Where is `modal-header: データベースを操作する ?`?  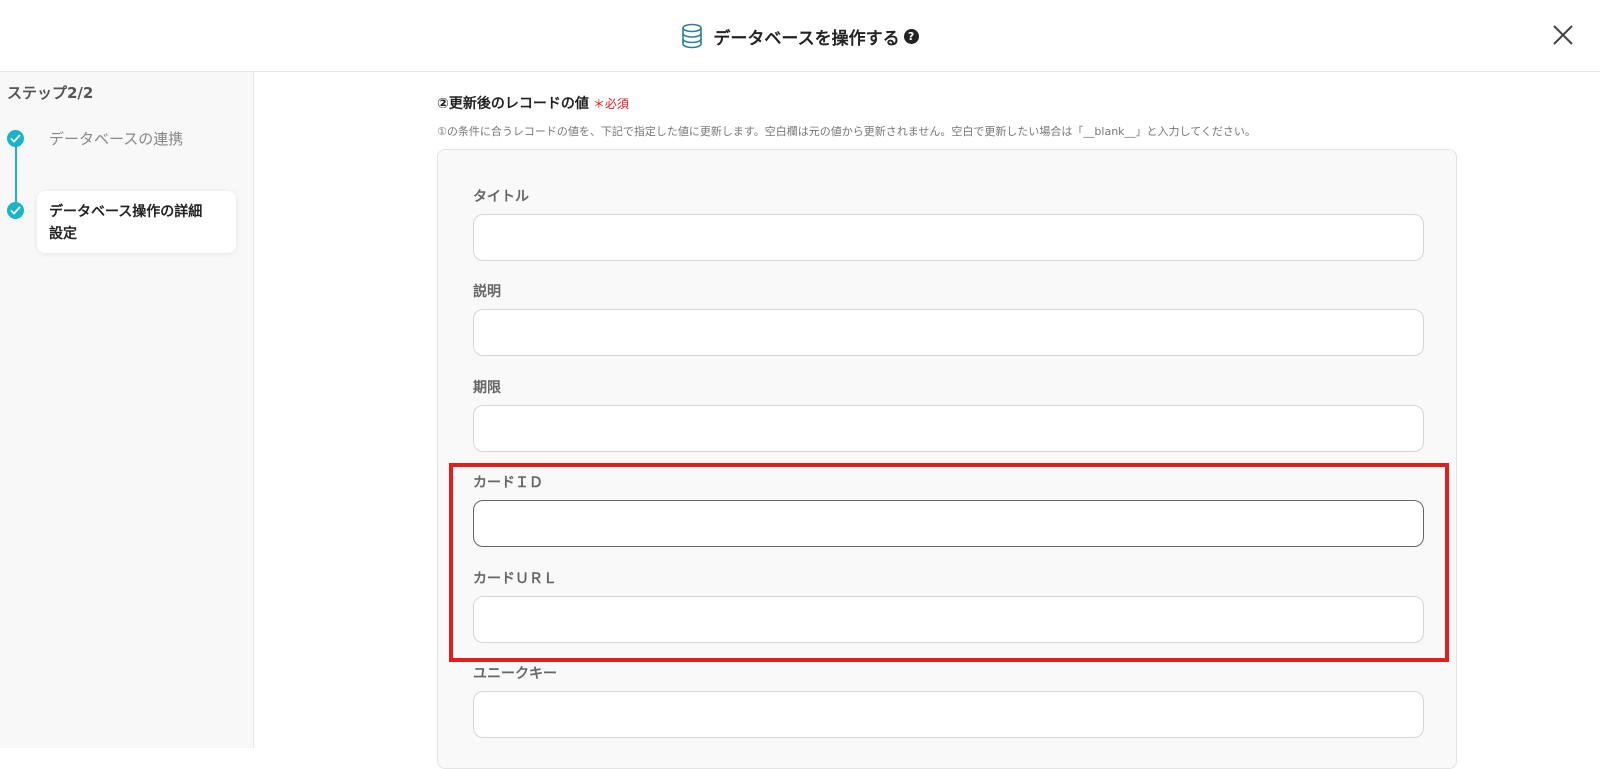 modal-header: データベースを操作する ? is located at coordinates (800, 36).